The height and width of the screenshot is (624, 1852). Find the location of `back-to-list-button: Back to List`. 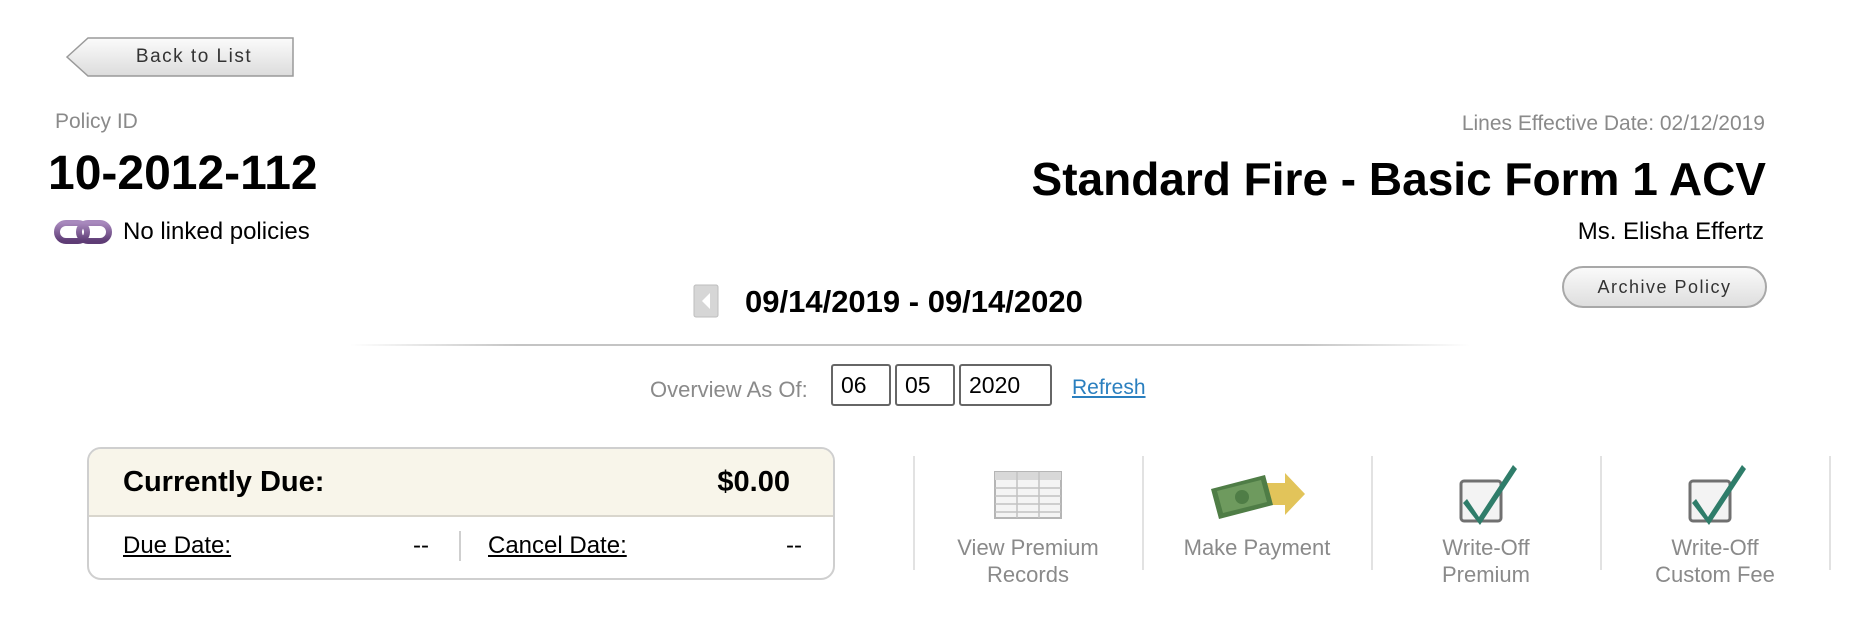

back-to-list-button: Back to List is located at coordinates (180, 57).